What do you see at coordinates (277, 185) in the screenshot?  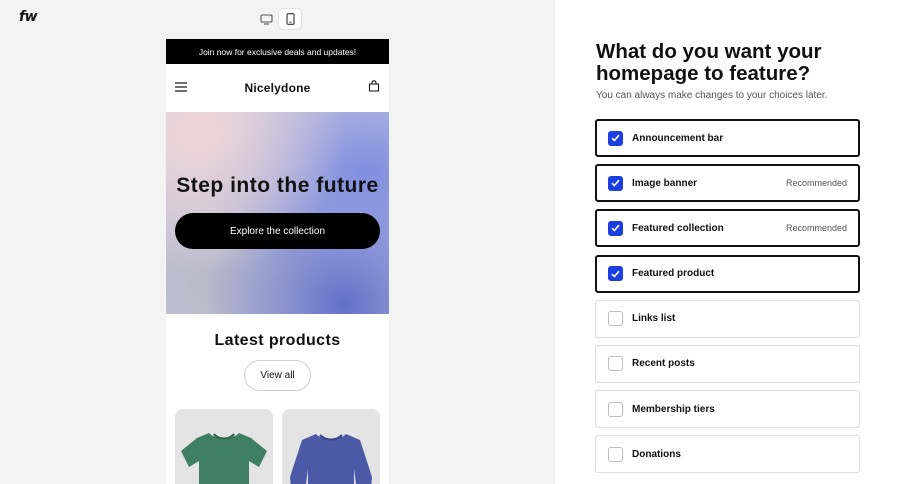 I see `hero-title: Step into the future` at bounding box center [277, 185].